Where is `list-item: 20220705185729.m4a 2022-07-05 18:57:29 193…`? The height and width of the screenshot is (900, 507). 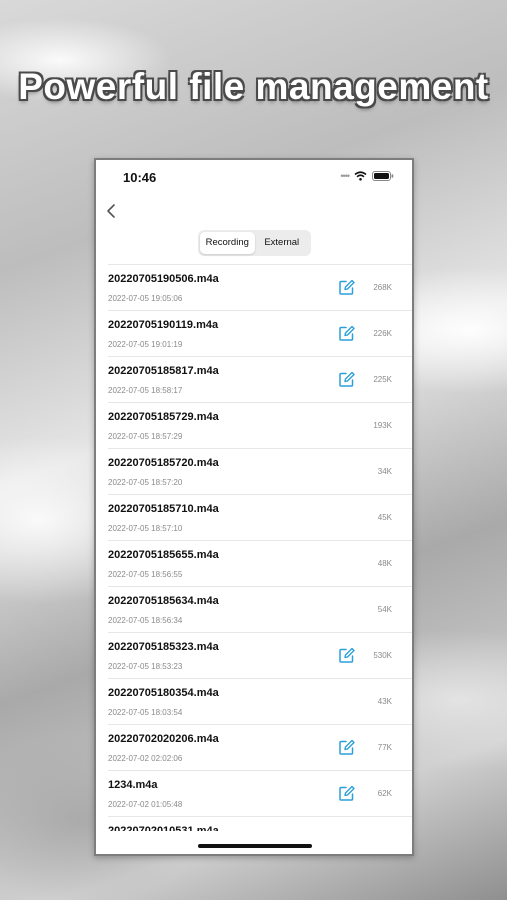
list-item: 20220705185729.m4a 2022-07-05 18:57:29 193… is located at coordinates (260, 426).